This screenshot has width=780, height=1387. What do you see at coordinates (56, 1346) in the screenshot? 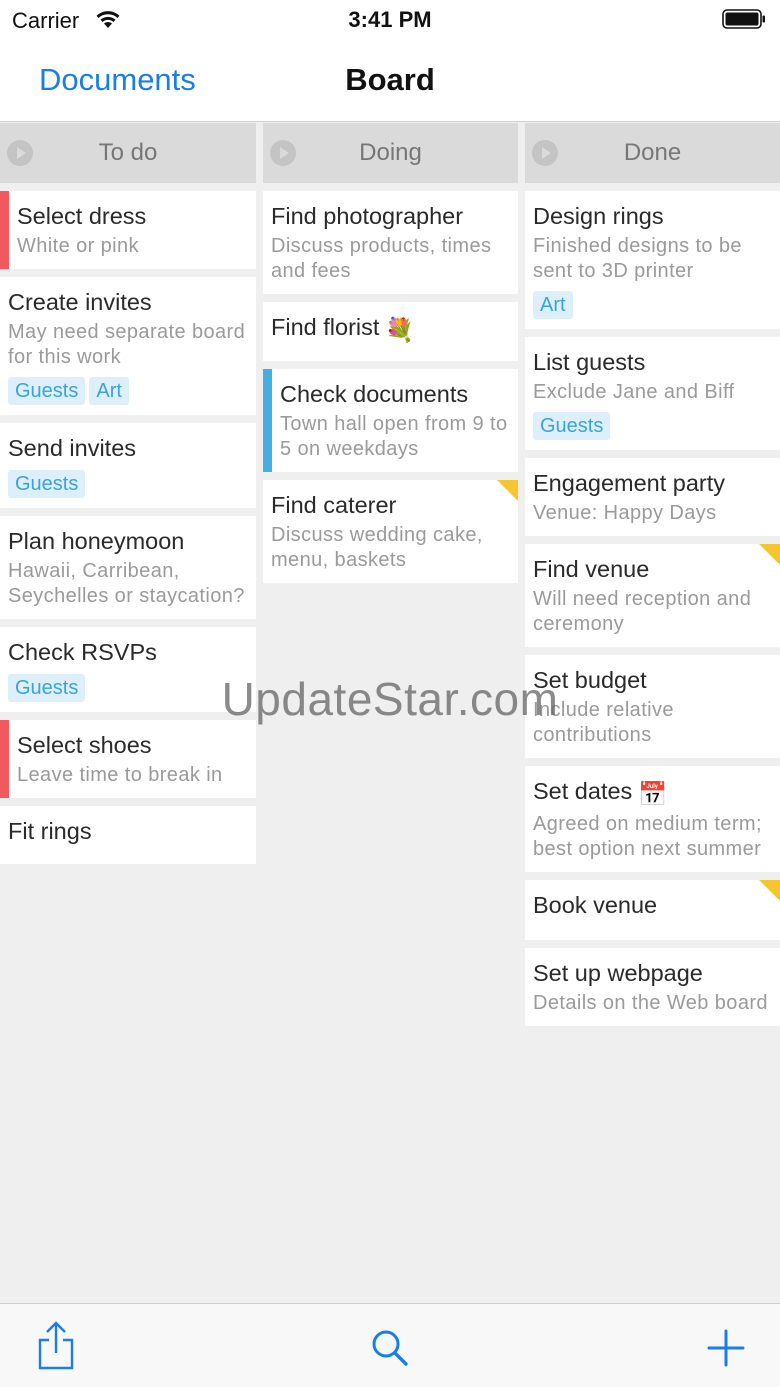
I see `share-icon` at bounding box center [56, 1346].